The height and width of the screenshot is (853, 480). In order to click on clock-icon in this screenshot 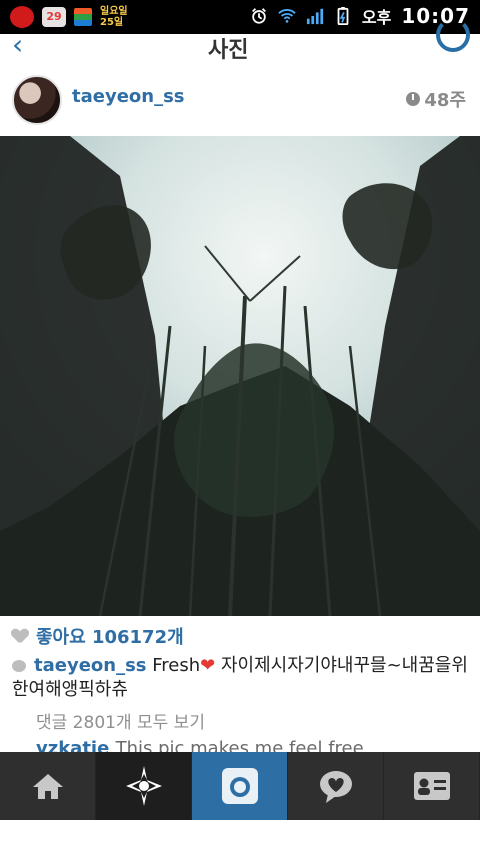, I will do `click(413, 99)`.